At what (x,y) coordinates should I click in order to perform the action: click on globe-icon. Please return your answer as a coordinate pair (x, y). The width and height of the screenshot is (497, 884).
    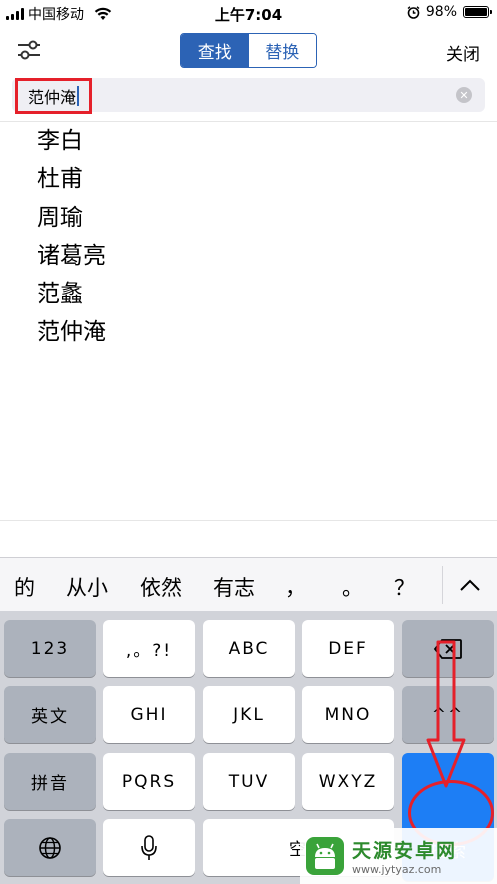
    Looking at the image, I should click on (50, 847).